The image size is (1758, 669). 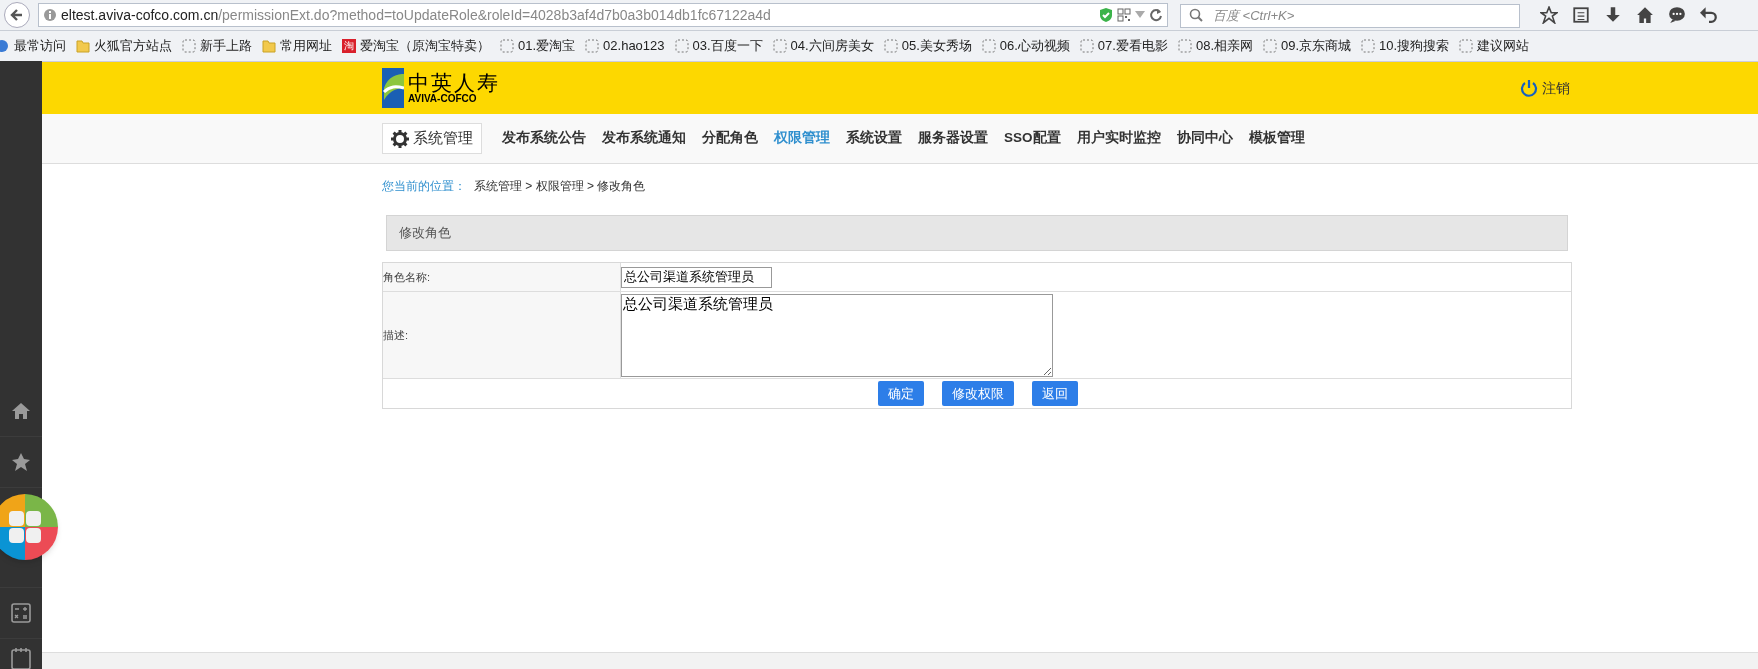 I want to click on chat-icon, so click(x=1677, y=15).